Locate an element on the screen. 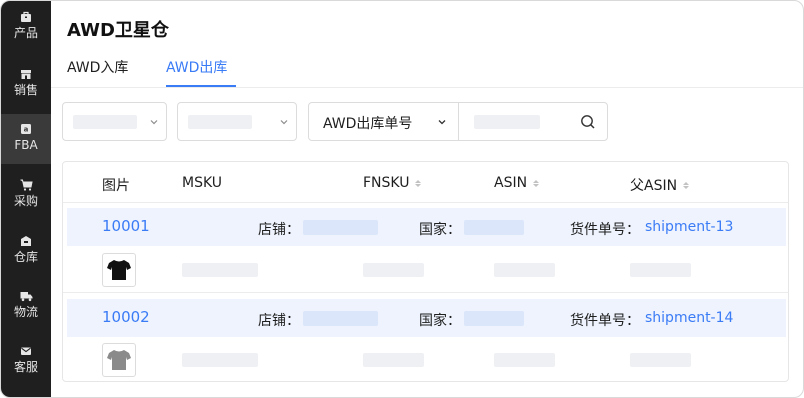  group-header: 10001 店铺： 国家： 货件单号： shipment-13 is located at coordinates (426, 227).